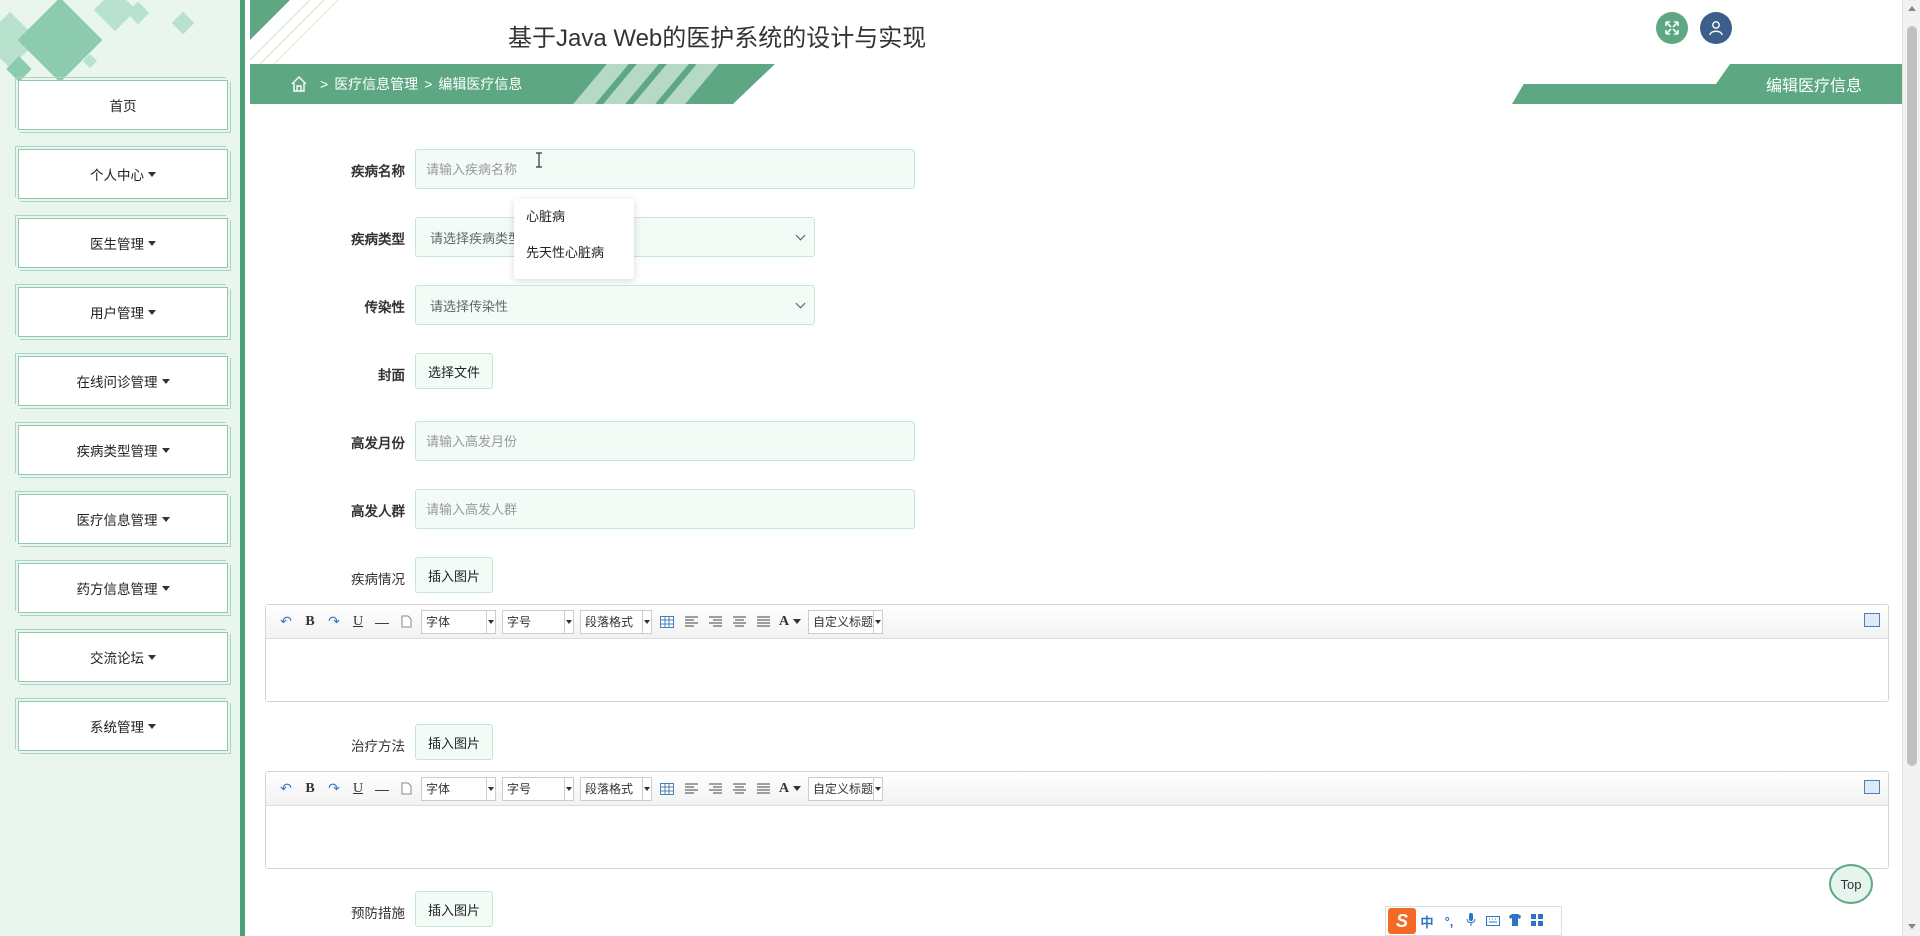 This screenshot has width=1920, height=936. Describe the element at coordinates (299, 84) in the screenshot. I see `home-icon` at that location.